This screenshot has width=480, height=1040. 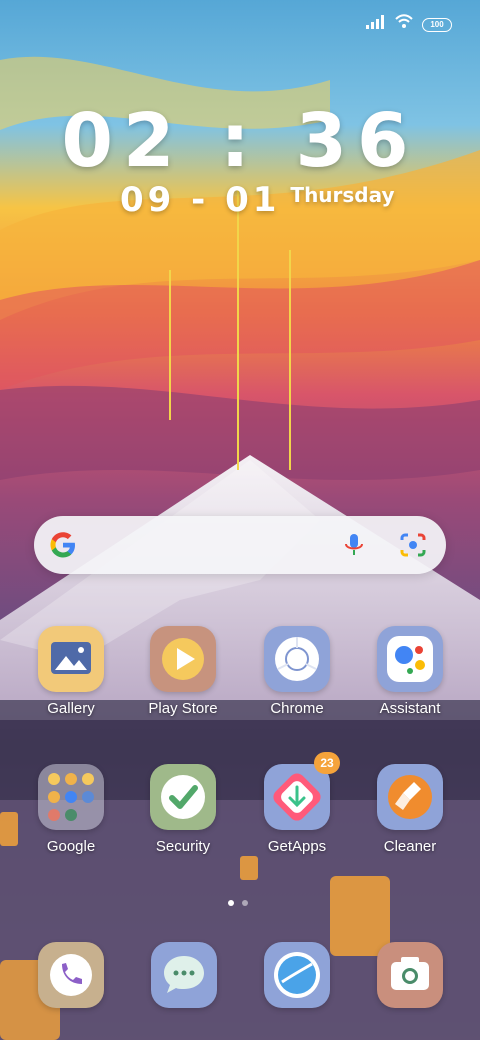 I want to click on app-label: Security, so click(x=183, y=846).